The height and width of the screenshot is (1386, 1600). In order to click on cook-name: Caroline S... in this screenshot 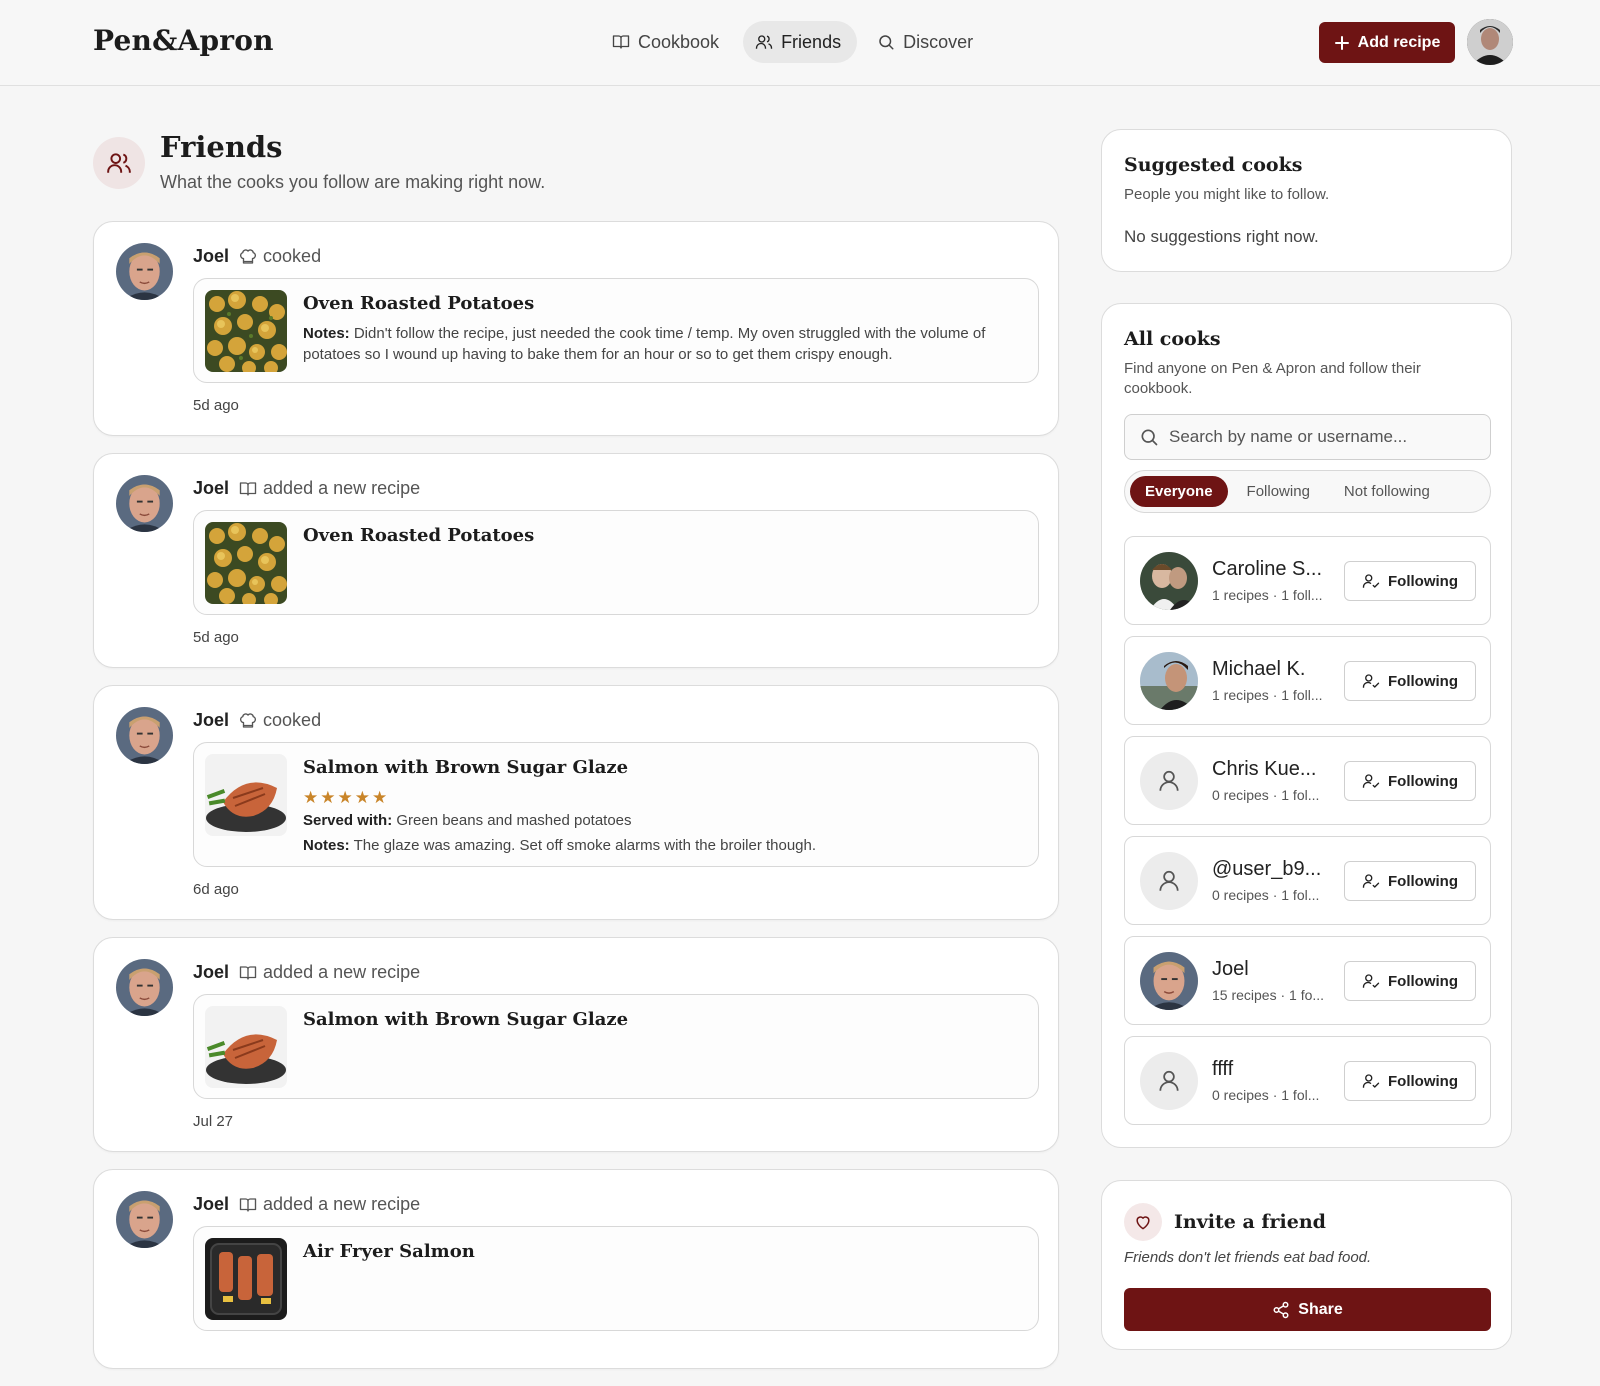, I will do `click(1267, 569)`.